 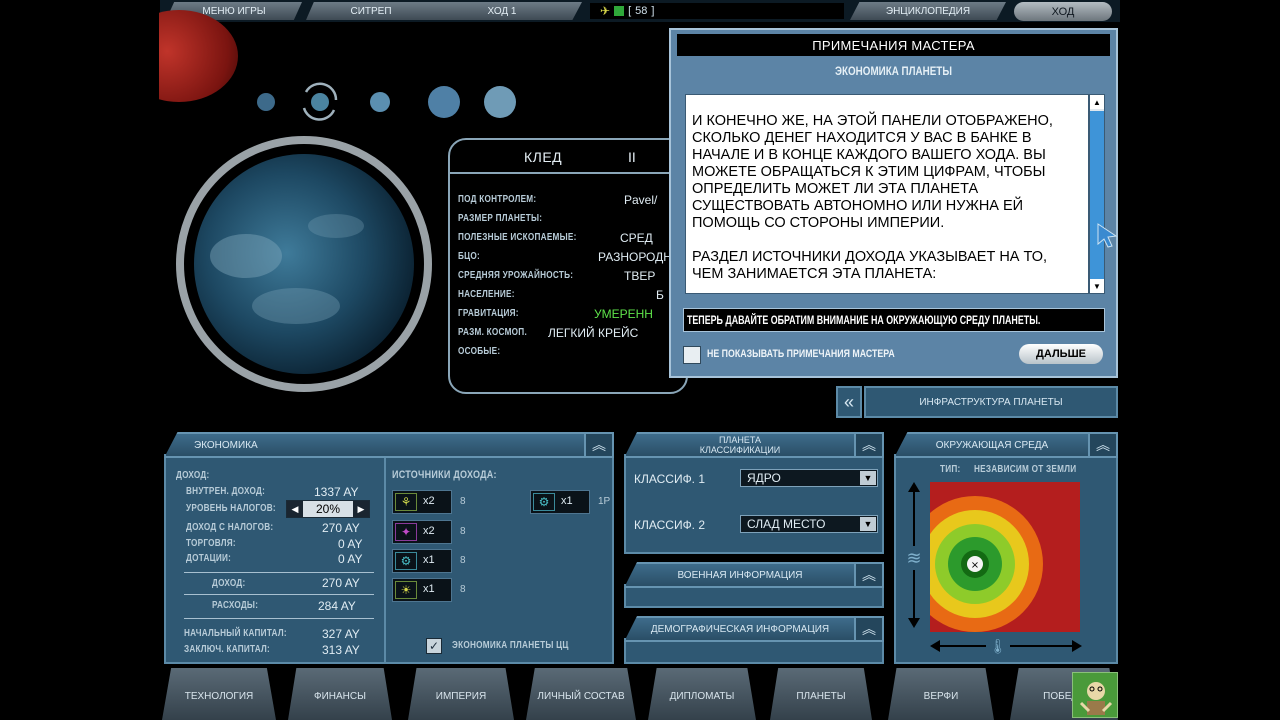 What do you see at coordinates (226, 491) in the screenshot?
I see `internal-income-label: ВНУТРЕН. ДОХОД:` at bounding box center [226, 491].